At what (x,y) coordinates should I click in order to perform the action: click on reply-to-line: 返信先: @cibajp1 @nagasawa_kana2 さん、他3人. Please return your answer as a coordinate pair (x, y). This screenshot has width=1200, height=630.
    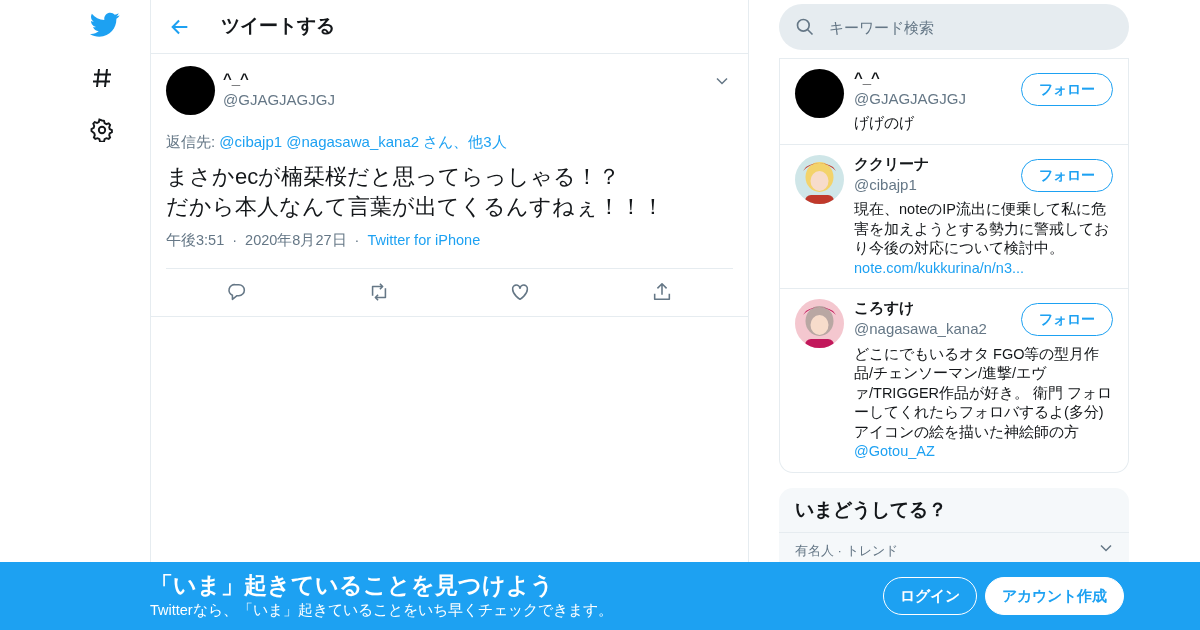
    Looking at the image, I should click on (337, 142).